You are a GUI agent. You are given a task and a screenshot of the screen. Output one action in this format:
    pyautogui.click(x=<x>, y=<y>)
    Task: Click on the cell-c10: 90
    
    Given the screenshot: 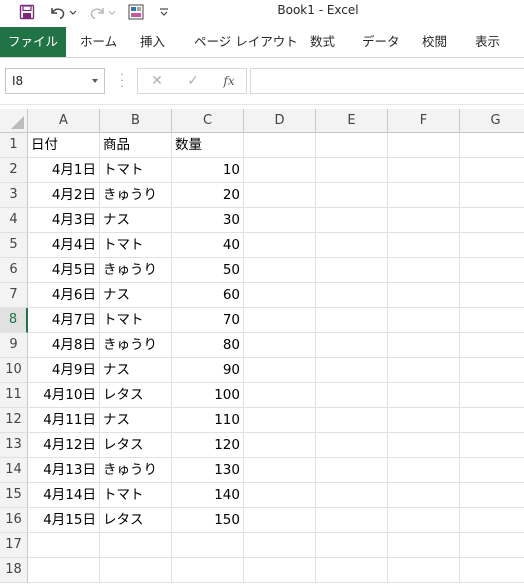 What is the action you would take?
    pyautogui.click(x=208, y=370)
    